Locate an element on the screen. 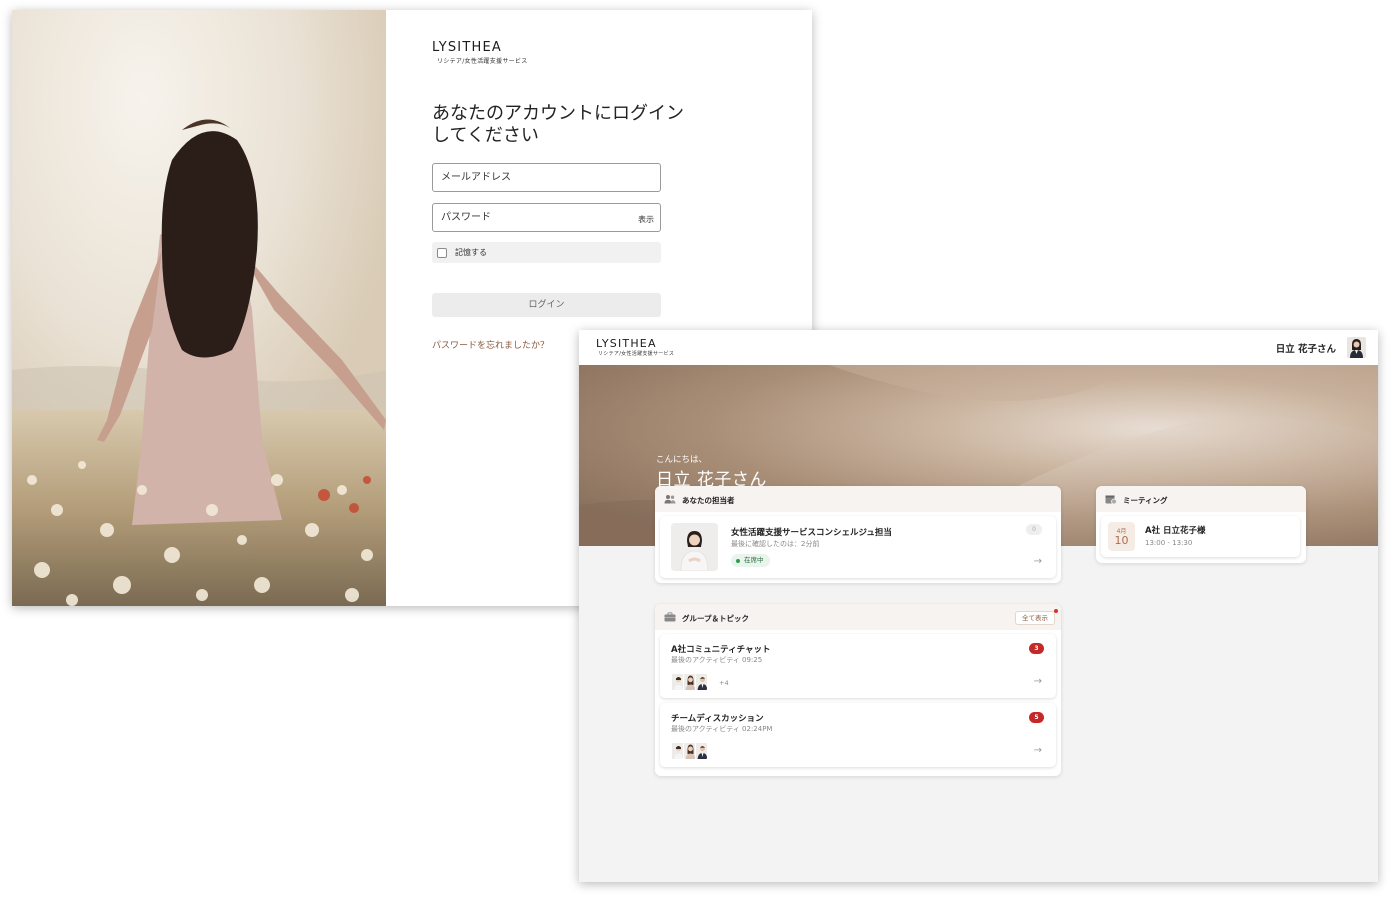  meeting-card: ミーティング 4月 10 A社 日立花子様 13:00 - 13:30 is located at coordinates (1201, 524).